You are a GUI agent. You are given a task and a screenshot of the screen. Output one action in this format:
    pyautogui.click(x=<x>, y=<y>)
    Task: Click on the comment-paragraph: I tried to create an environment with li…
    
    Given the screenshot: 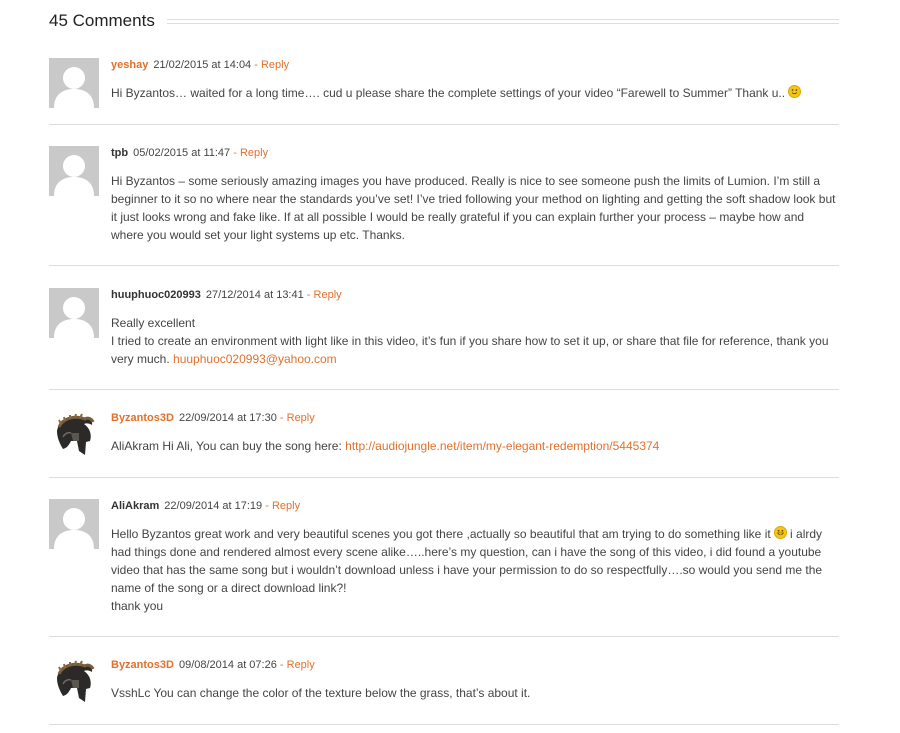 What is the action you would take?
    pyautogui.click(x=475, y=350)
    